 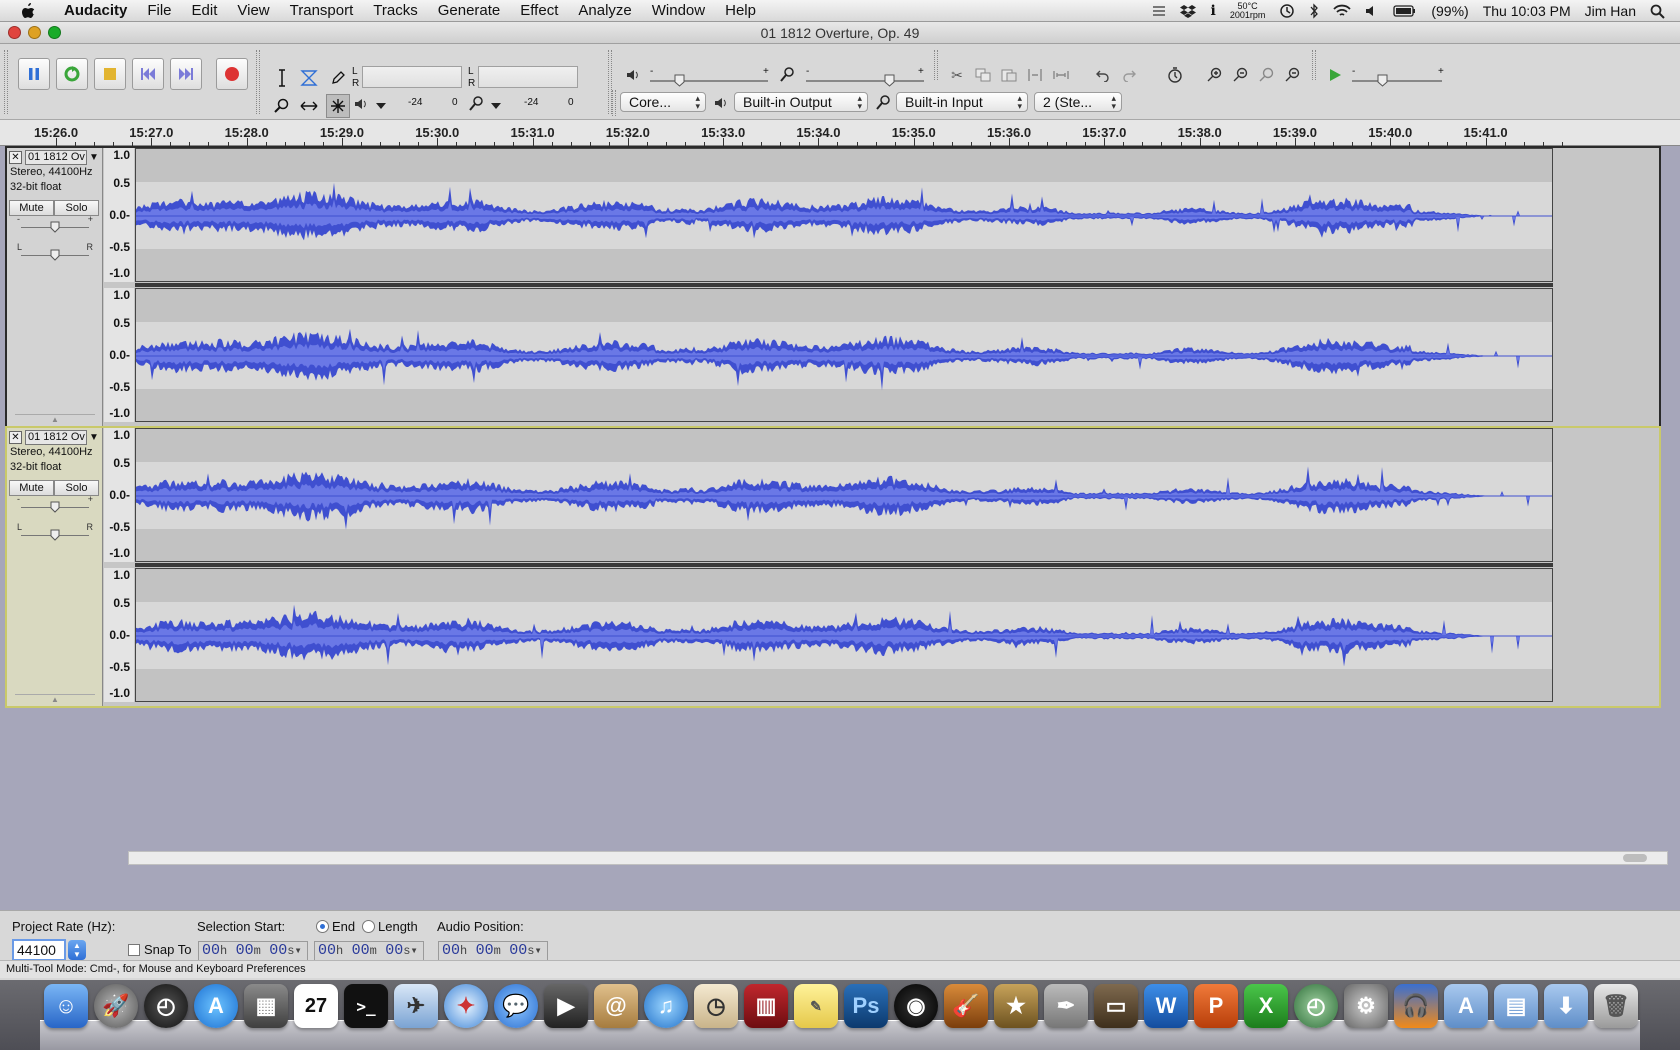 I want to click on time-machine-icon, so click(x=1287, y=11).